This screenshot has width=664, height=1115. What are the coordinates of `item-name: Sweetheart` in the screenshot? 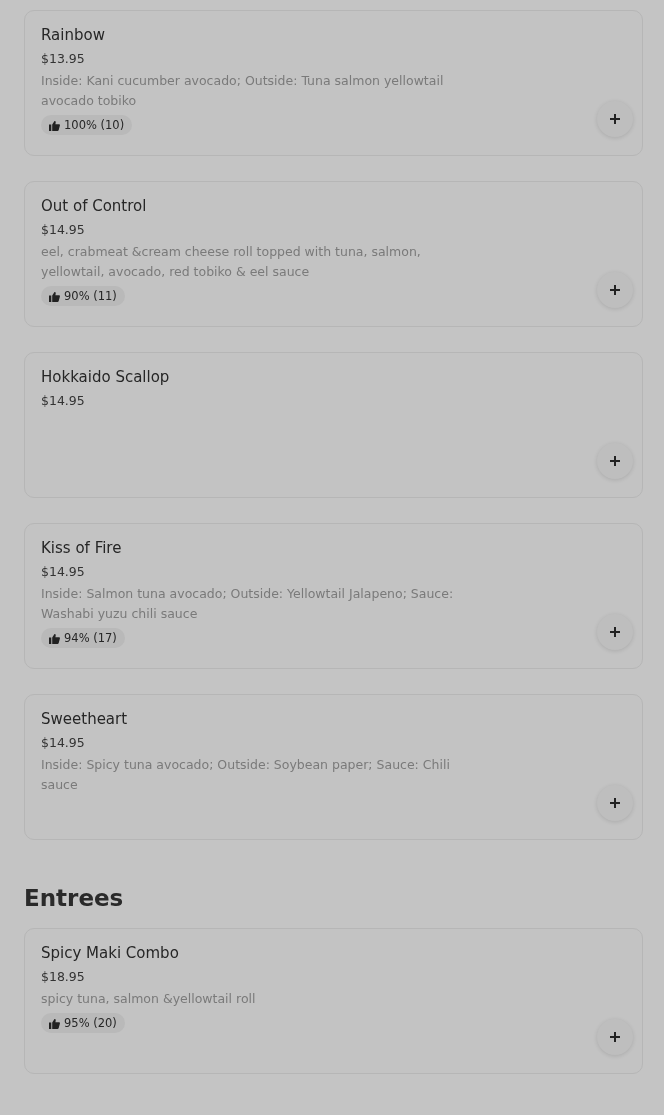 It's located at (85, 719).